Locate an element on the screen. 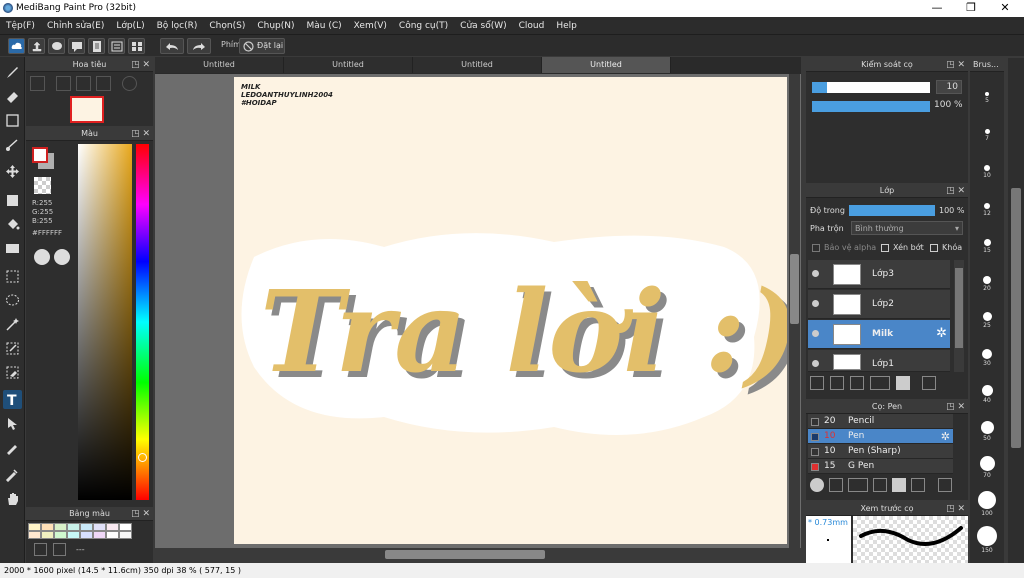 The width and height of the screenshot is (1024, 578). folder-icon is located at coordinates (899, 485).